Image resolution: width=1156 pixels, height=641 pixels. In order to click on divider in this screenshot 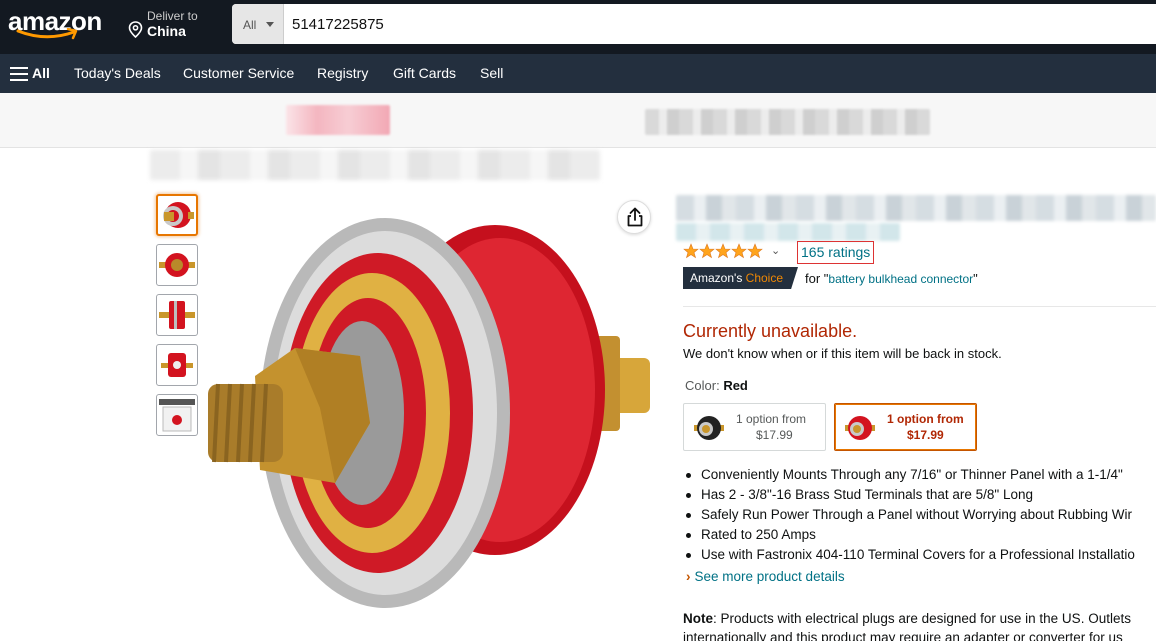, I will do `click(919, 306)`.